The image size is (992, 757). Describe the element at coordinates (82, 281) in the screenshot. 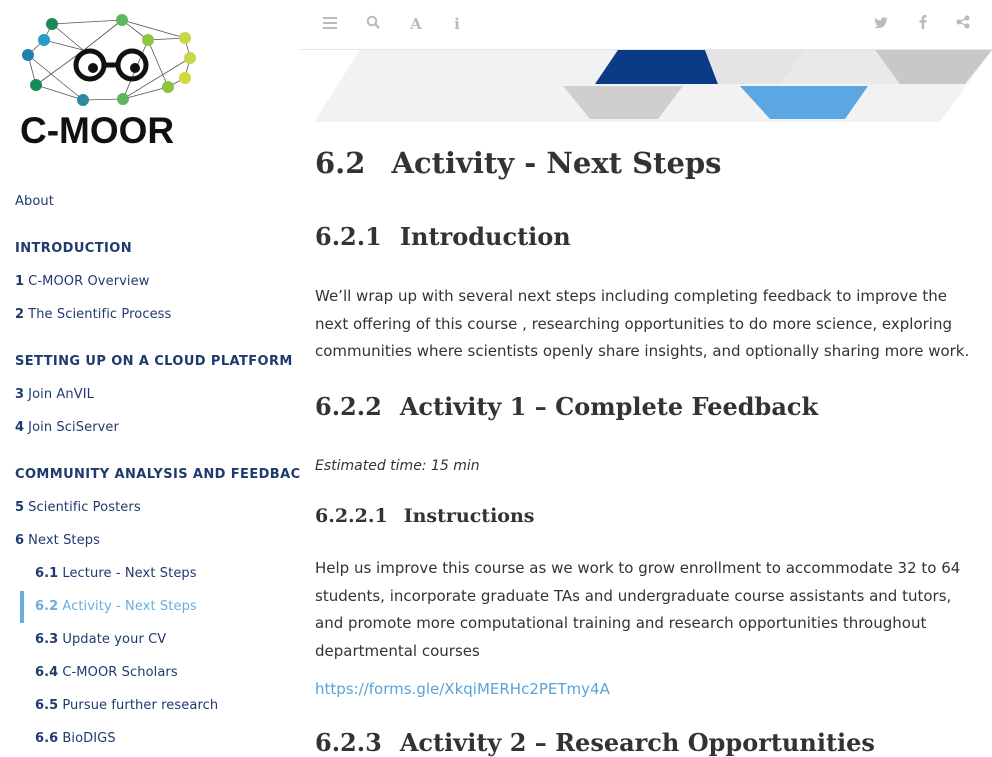

I see `toc-item-1: 1 C-MOOR Overview` at that location.